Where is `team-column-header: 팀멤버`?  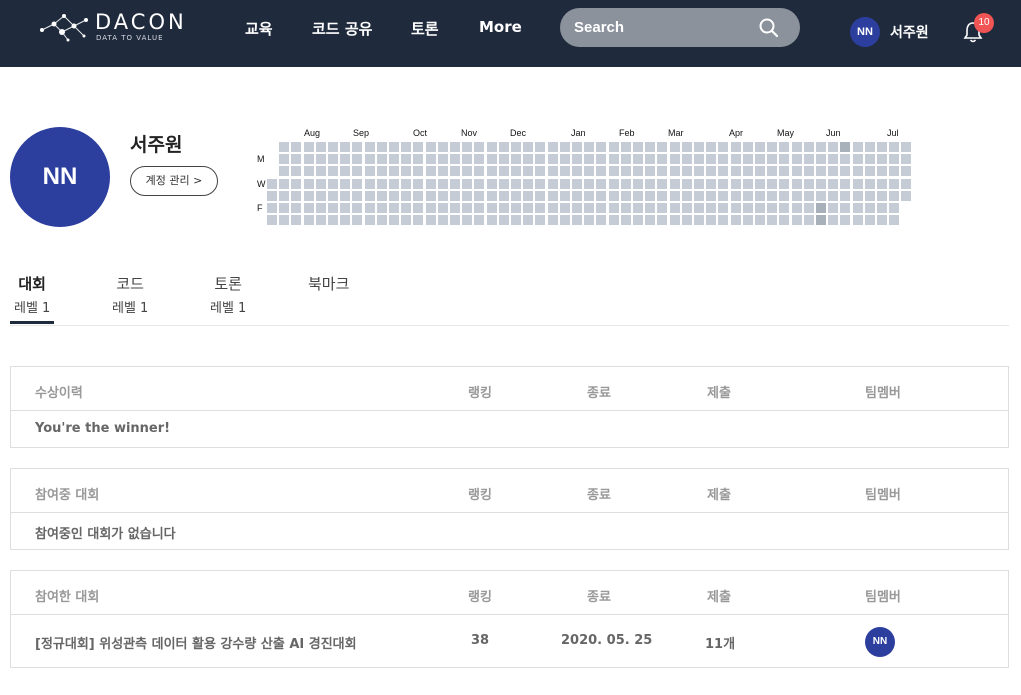 team-column-header: 팀멤버 is located at coordinates (883, 597).